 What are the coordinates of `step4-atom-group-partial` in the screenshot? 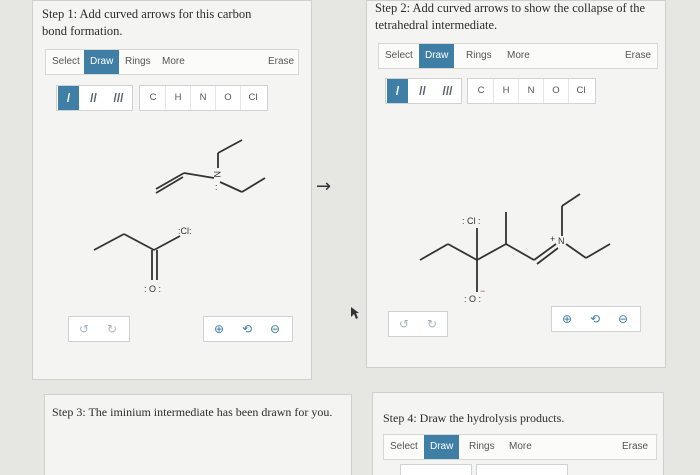 It's located at (522, 469).